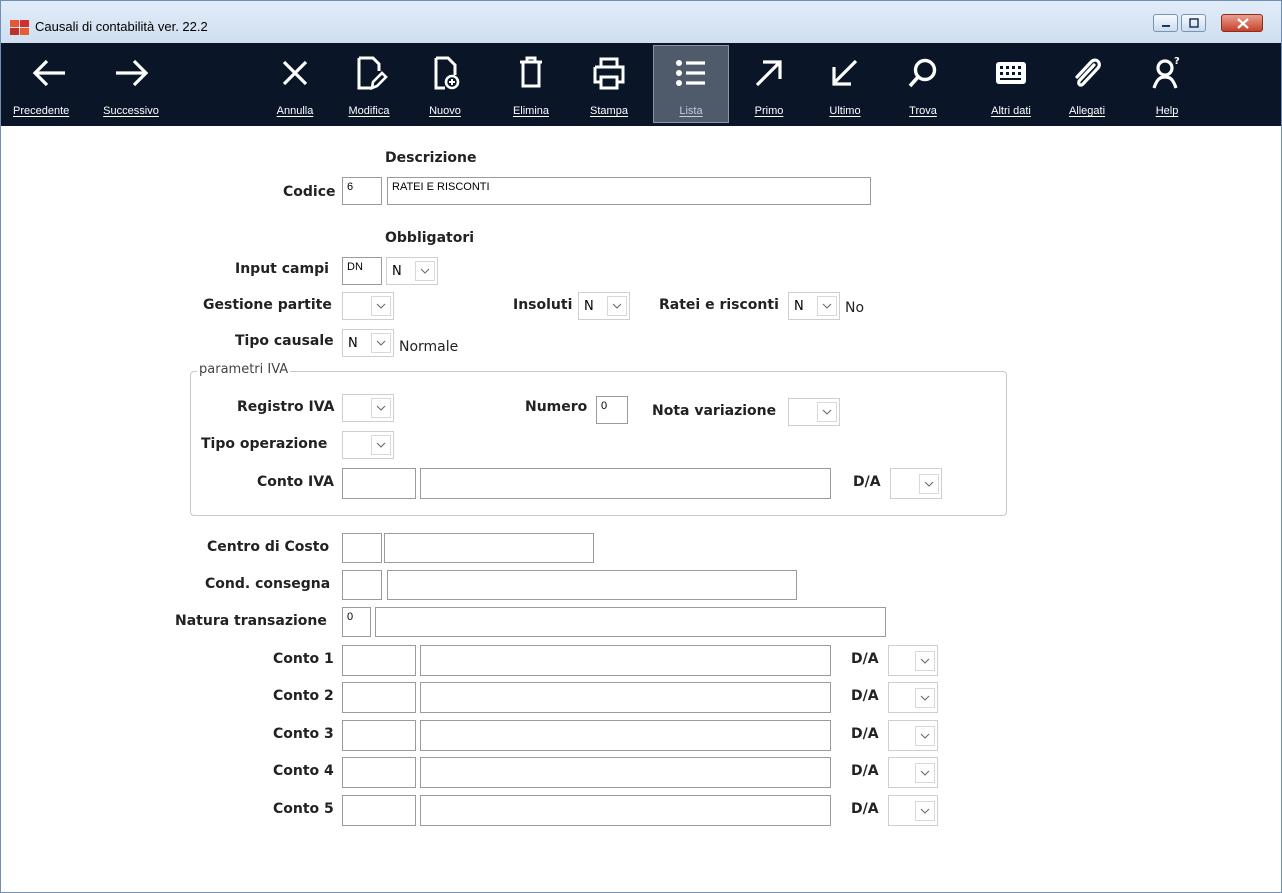  I want to click on toolbar-button-ultimo: Ultimo, so click(845, 84).